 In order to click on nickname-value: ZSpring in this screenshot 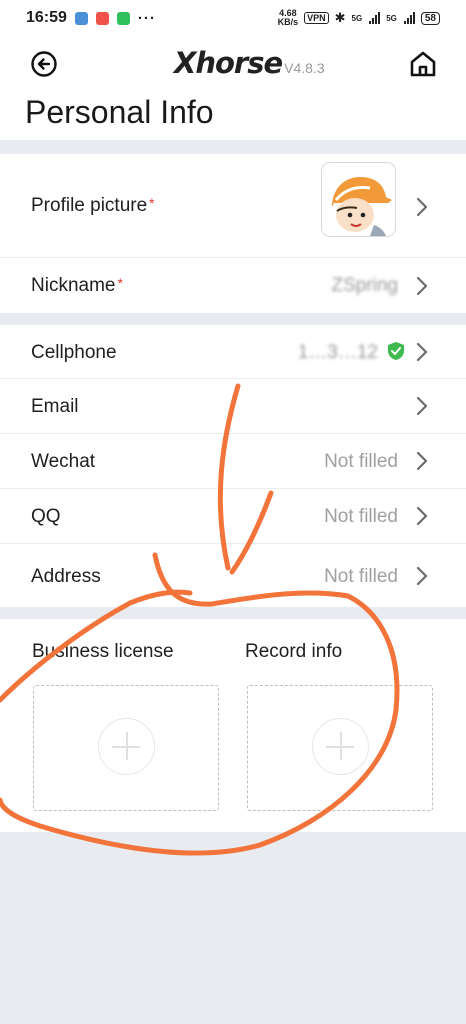, I will do `click(364, 285)`.